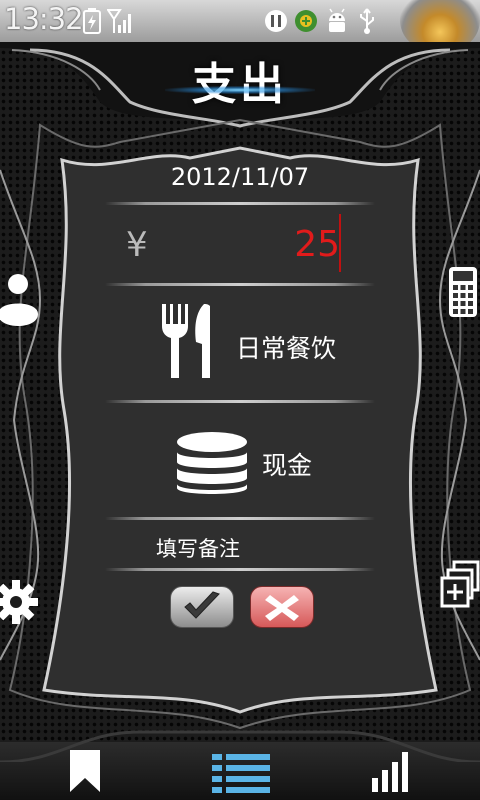 The image size is (480, 800). I want to click on checkmark-icon, so click(202, 605).